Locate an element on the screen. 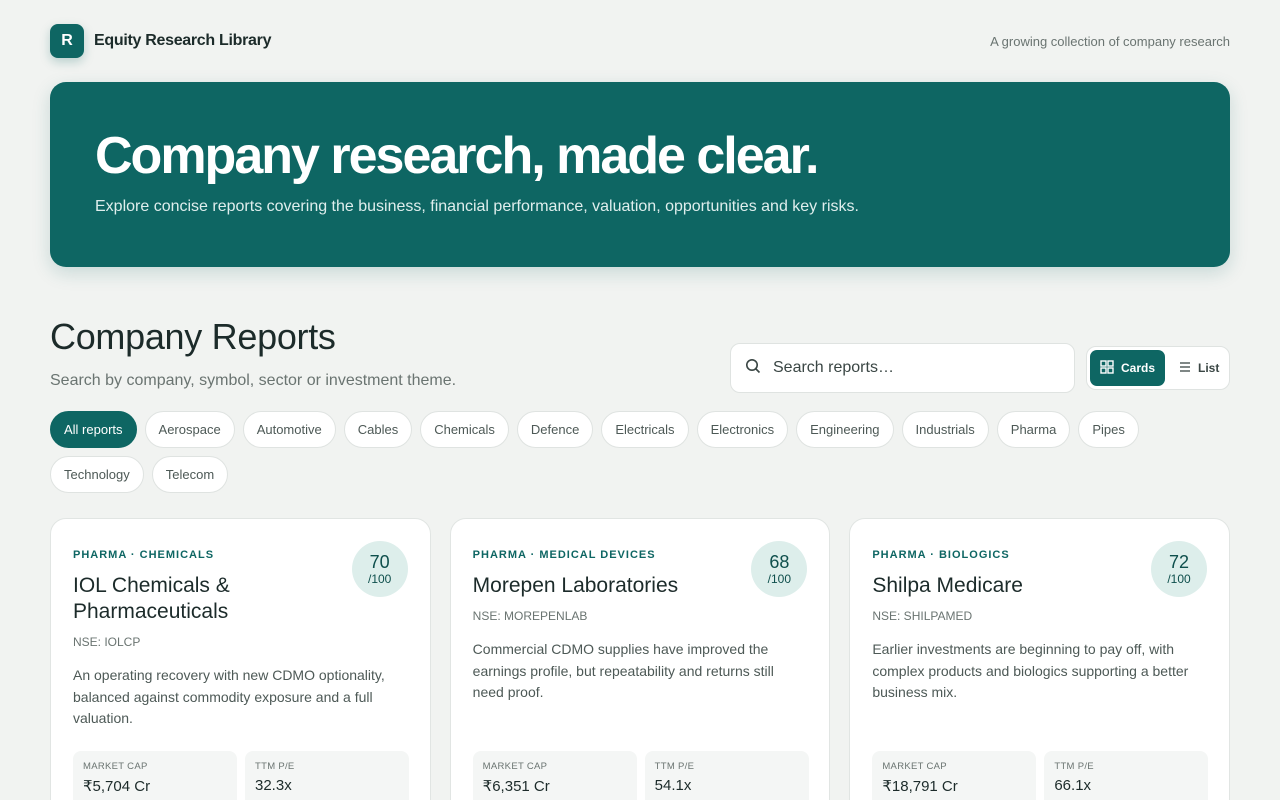 The height and width of the screenshot is (800, 1280). metric-value: 32.3x is located at coordinates (273, 785).